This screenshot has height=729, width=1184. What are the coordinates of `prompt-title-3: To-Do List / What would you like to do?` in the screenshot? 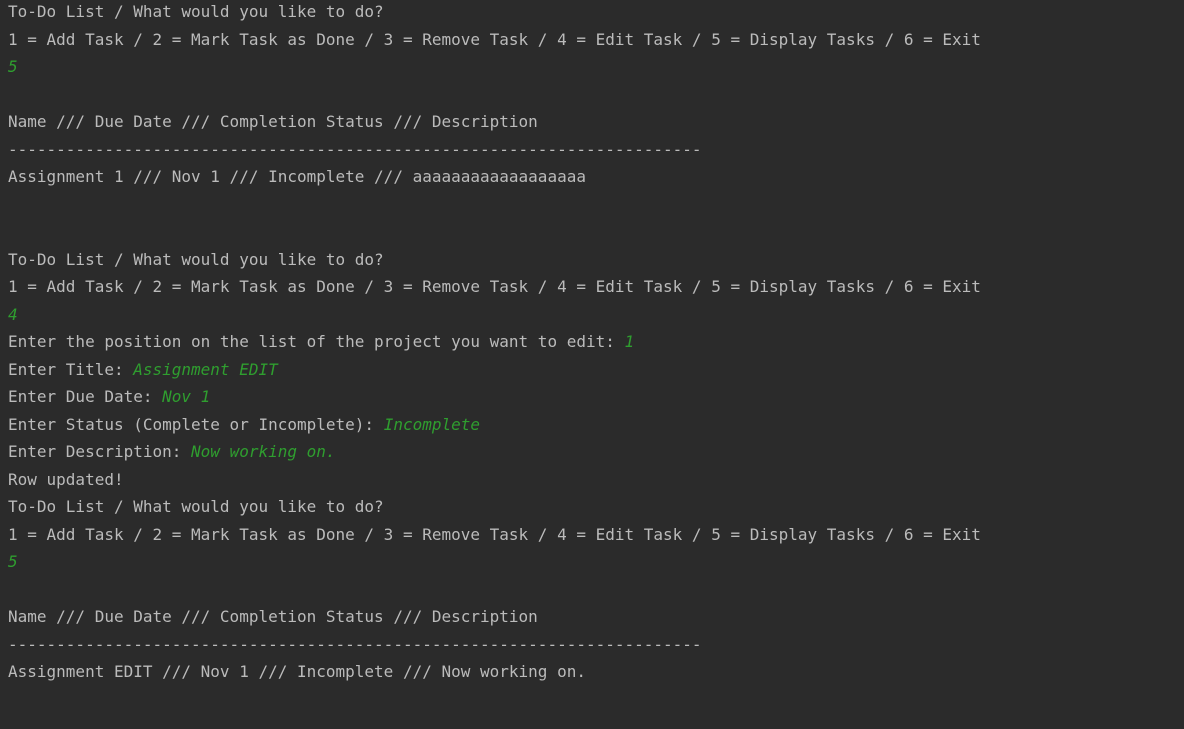 It's located at (196, 506).